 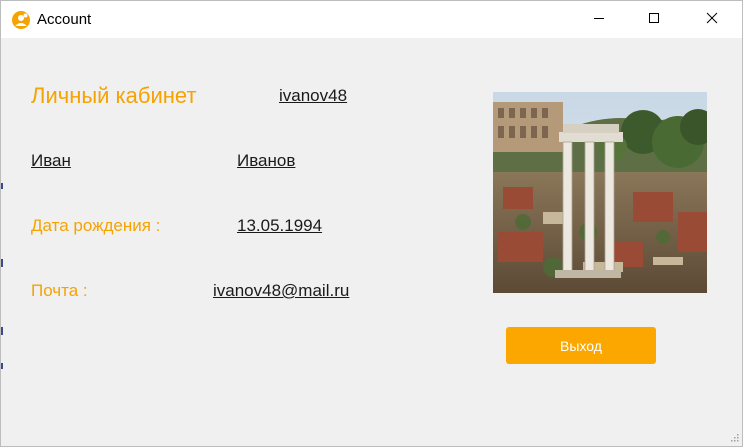 I want to click on close-icon, so click(x=712, y=20).